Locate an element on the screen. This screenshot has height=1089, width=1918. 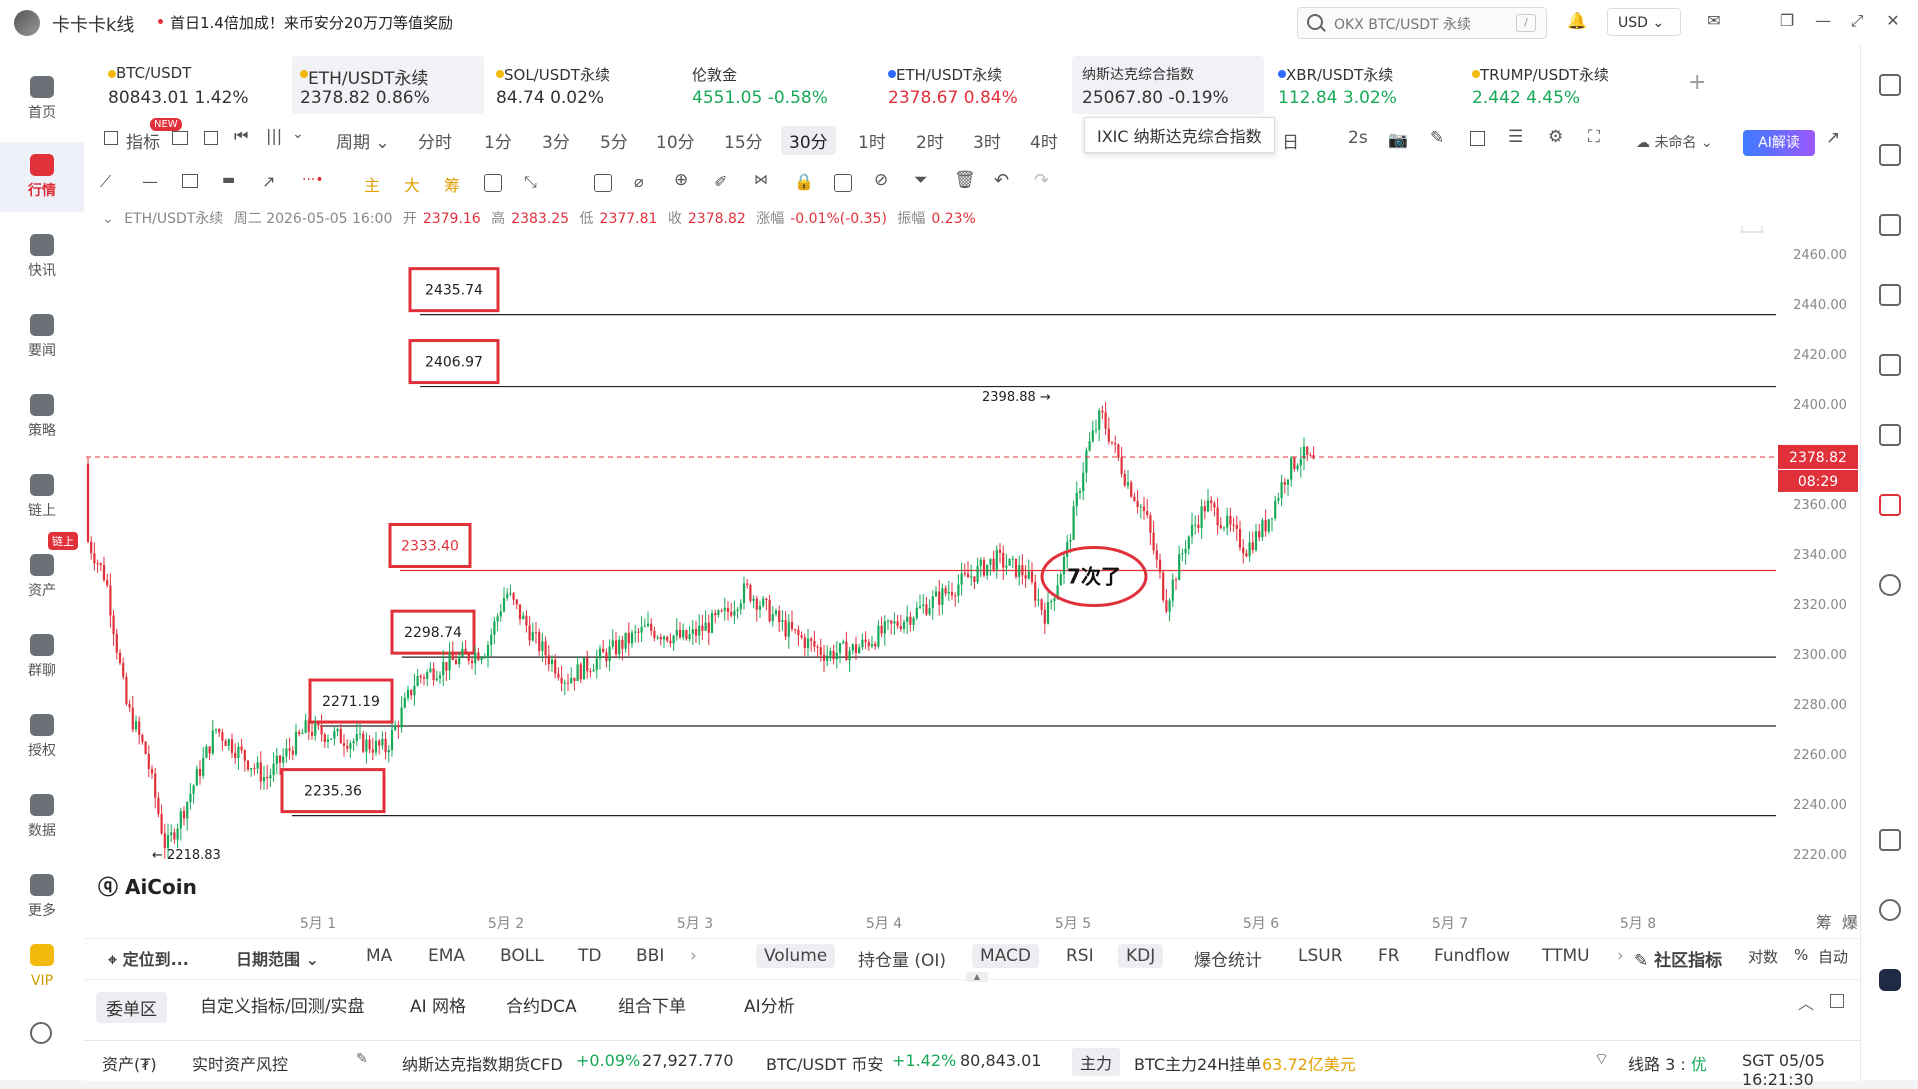
tf-8: 2时 is located at coordinates (930, 140).